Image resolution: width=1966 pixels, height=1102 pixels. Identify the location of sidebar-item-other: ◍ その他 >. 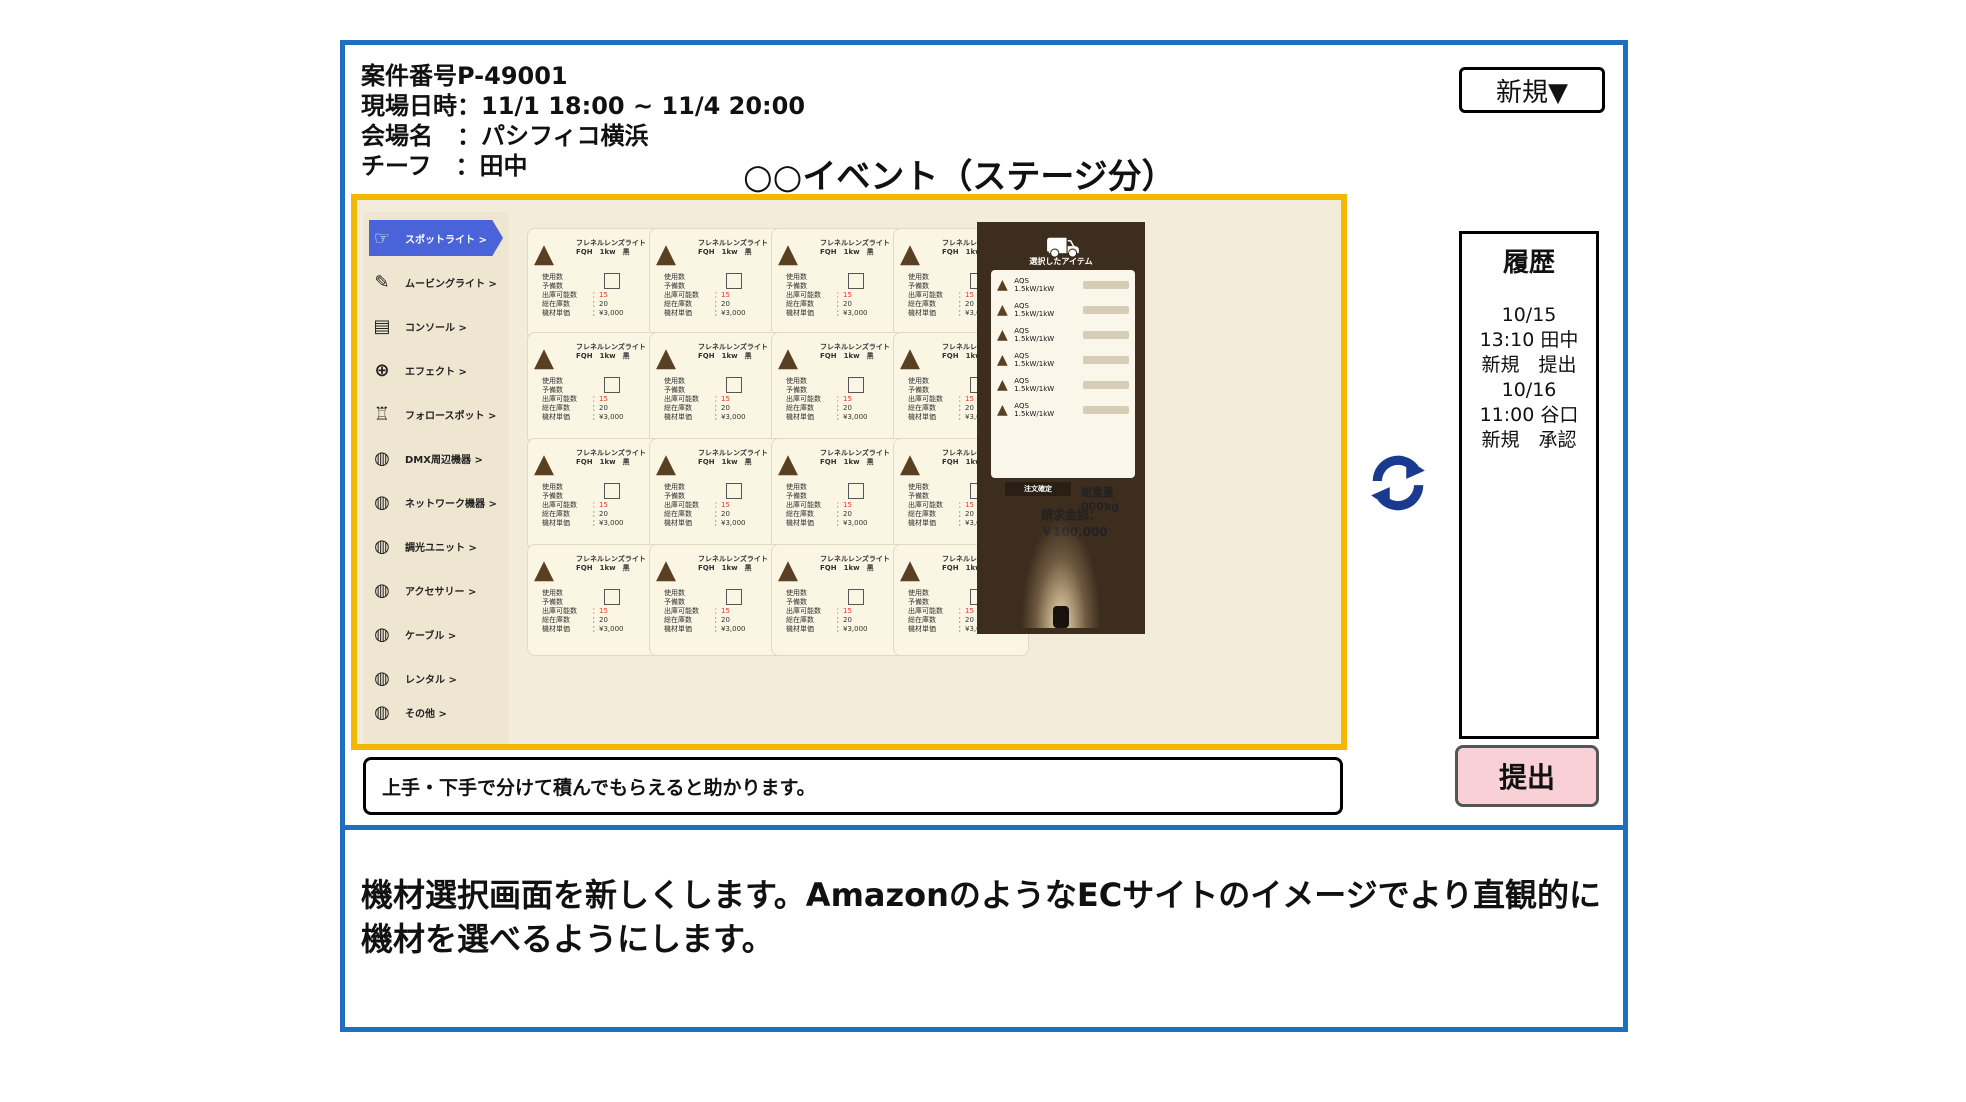
(436, 712).